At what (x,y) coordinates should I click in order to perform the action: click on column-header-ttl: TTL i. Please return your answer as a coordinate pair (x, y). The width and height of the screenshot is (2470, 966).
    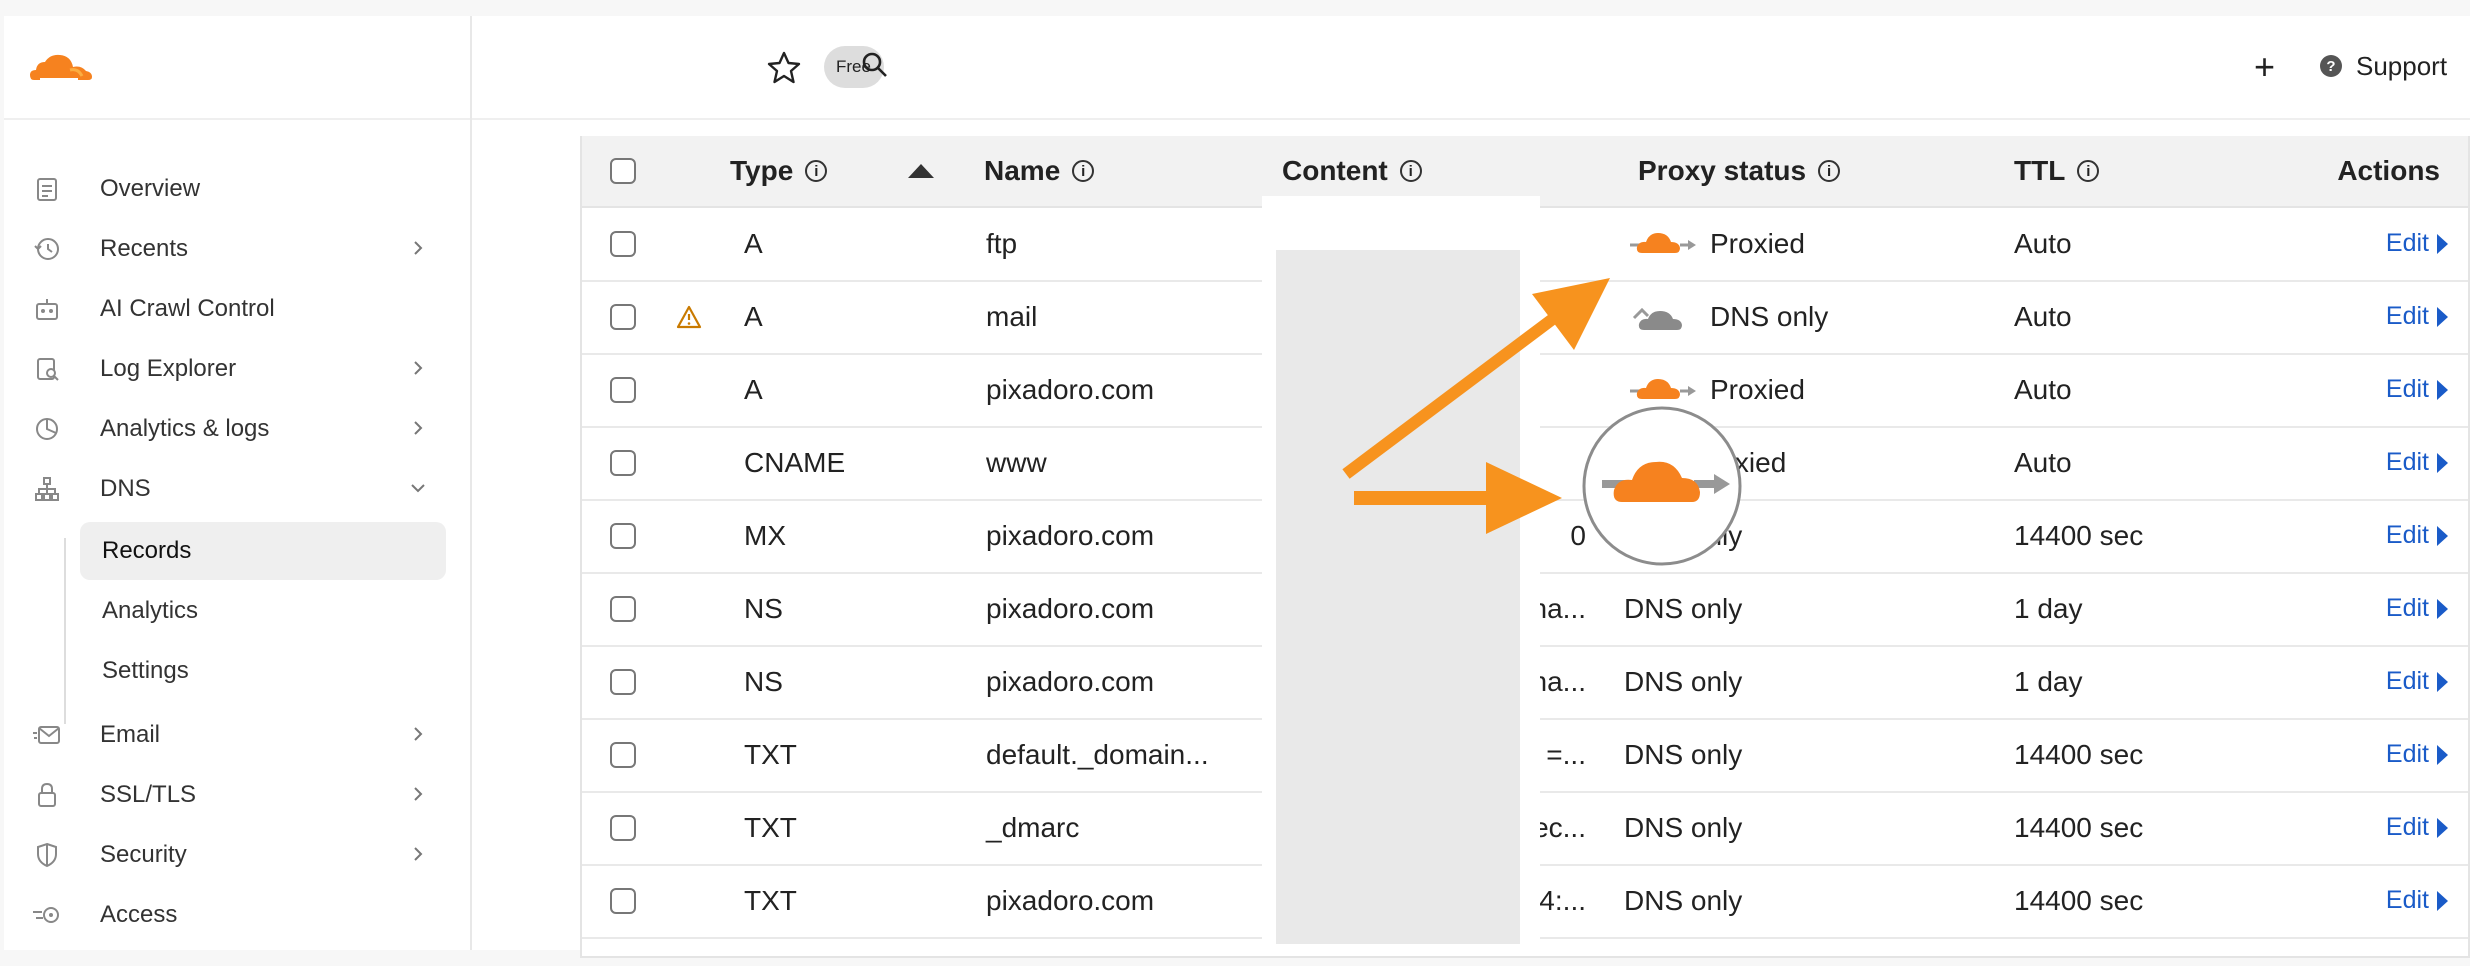
    Looking at the image, I should click on (2057, 171).